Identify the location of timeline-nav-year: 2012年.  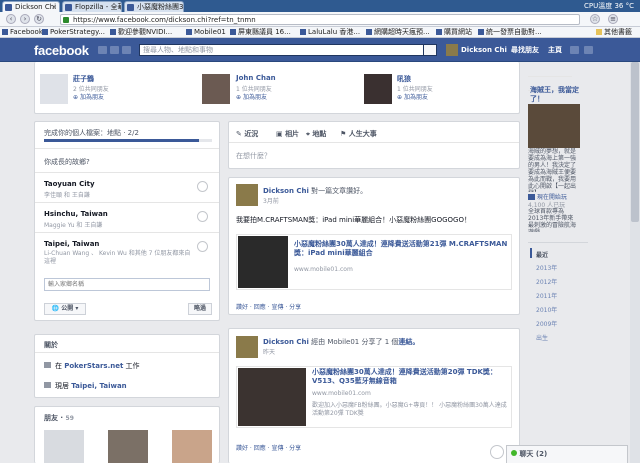
(546, 281).